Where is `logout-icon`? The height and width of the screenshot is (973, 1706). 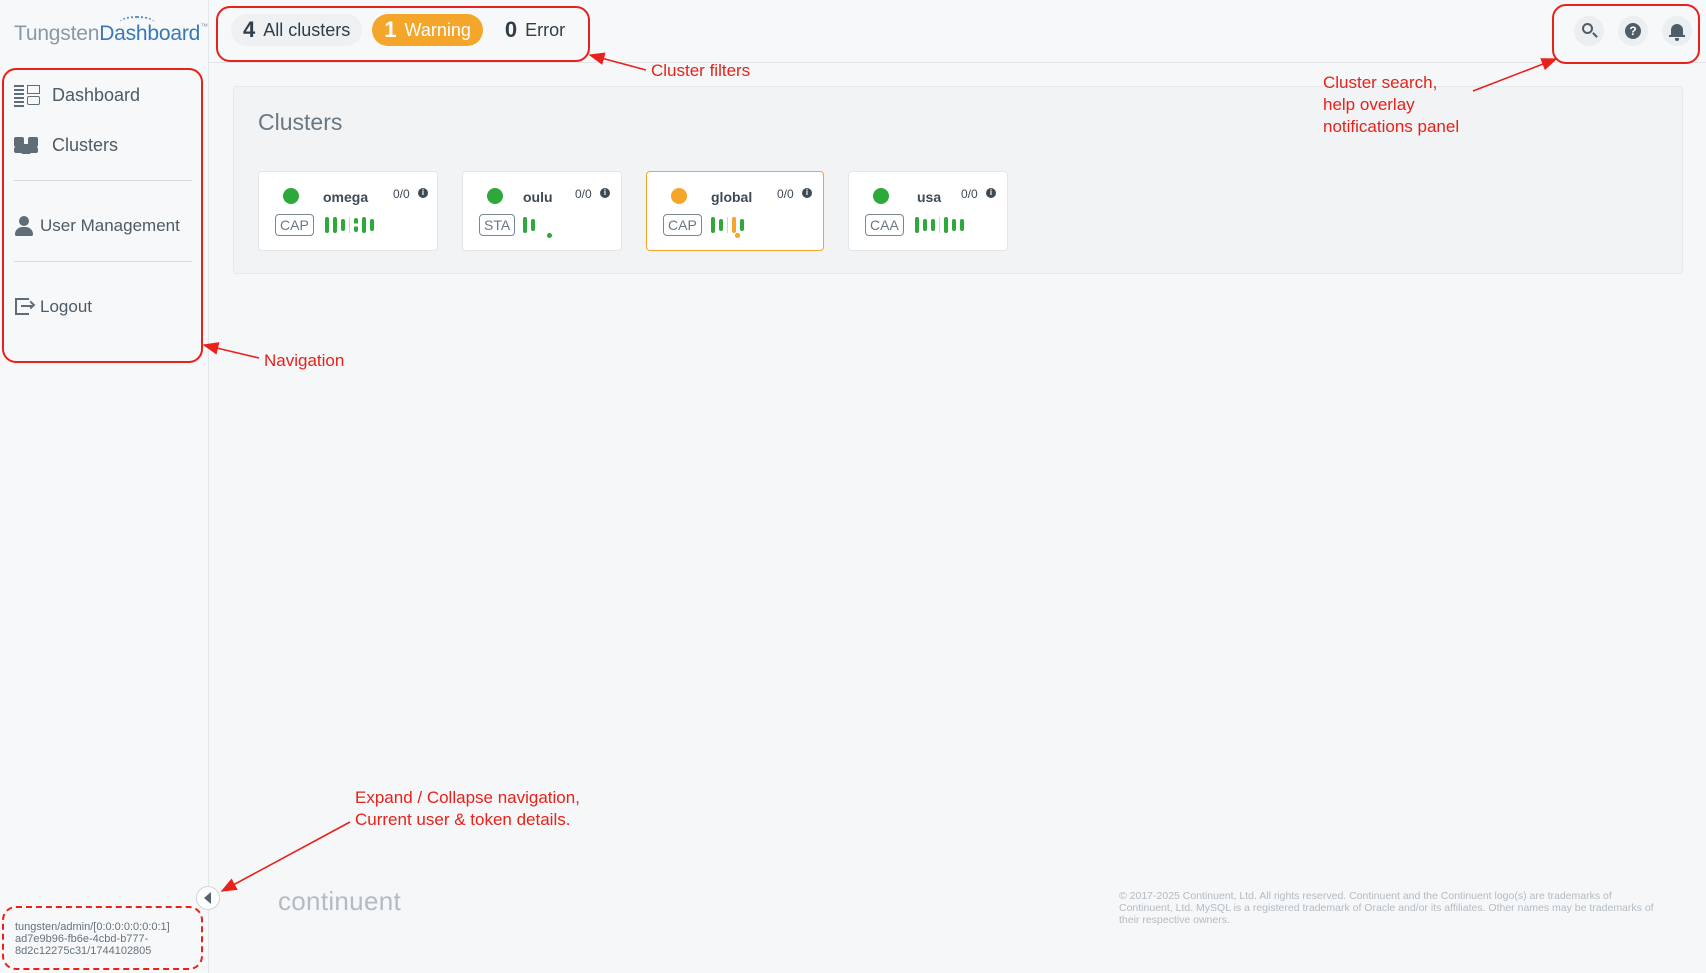
logout-icon is located at coordinates (25, 307).